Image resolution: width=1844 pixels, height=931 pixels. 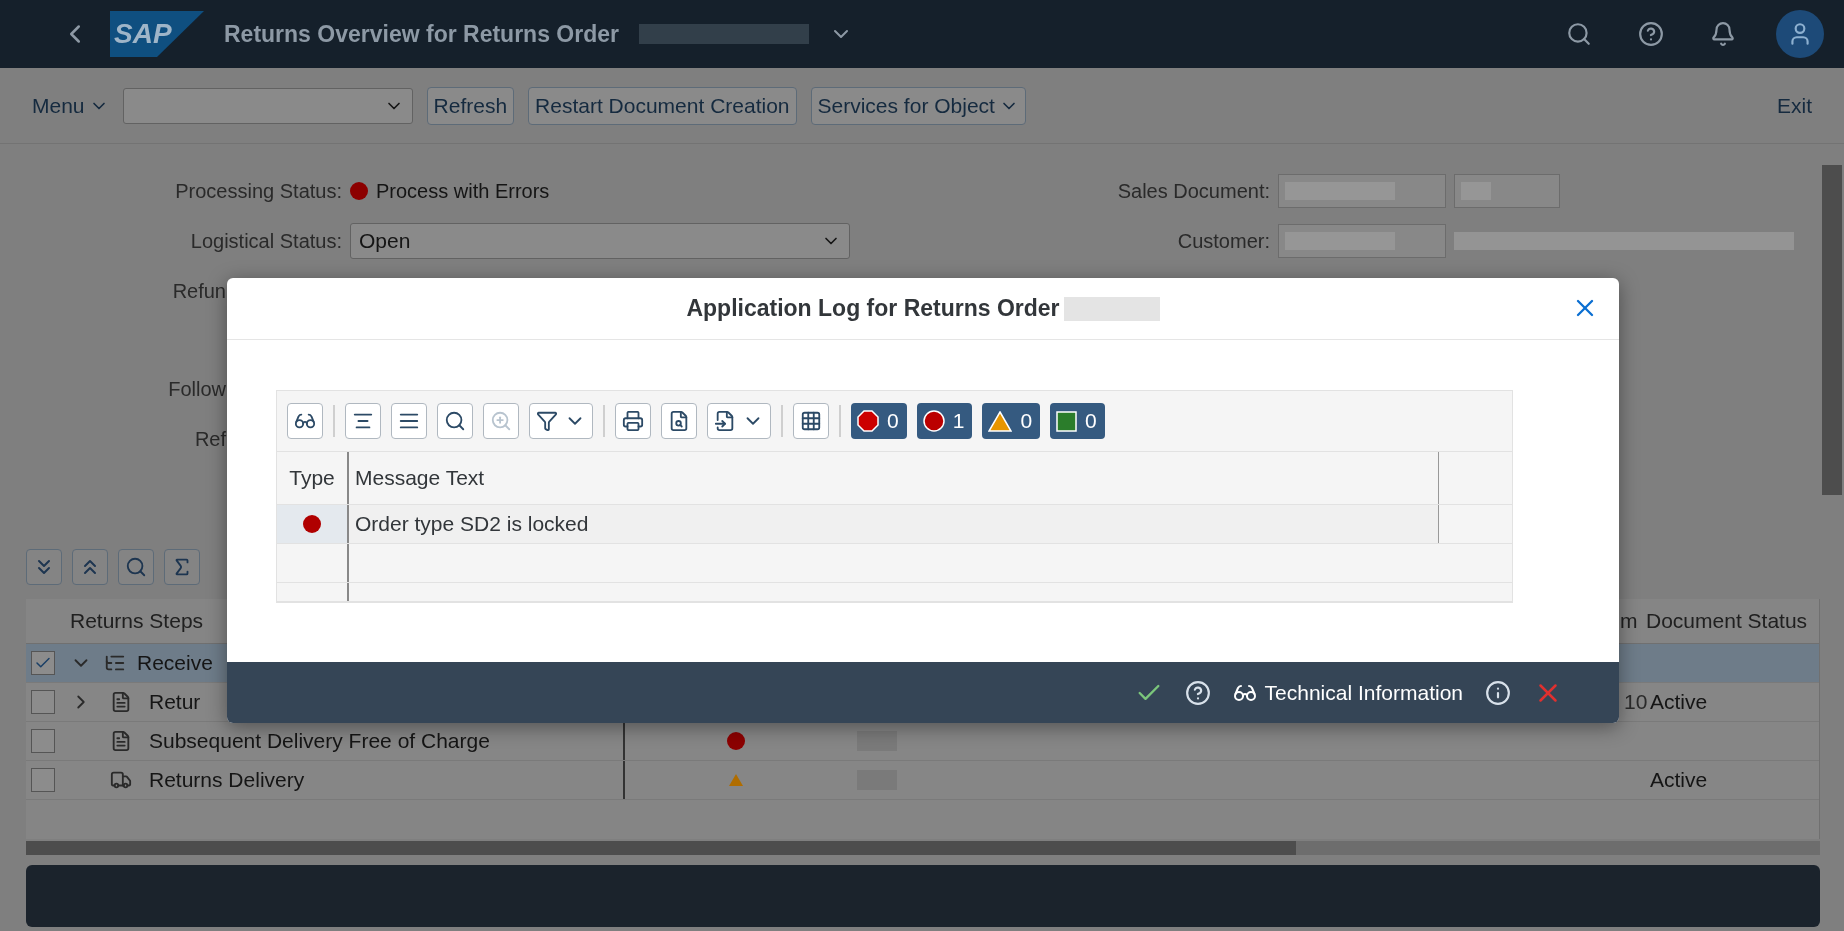 What do you see at coordinates (873, 308) in the screenshot?
I see `dialog-title: Application Log for Returns Order` at bounding box center [873, 308].